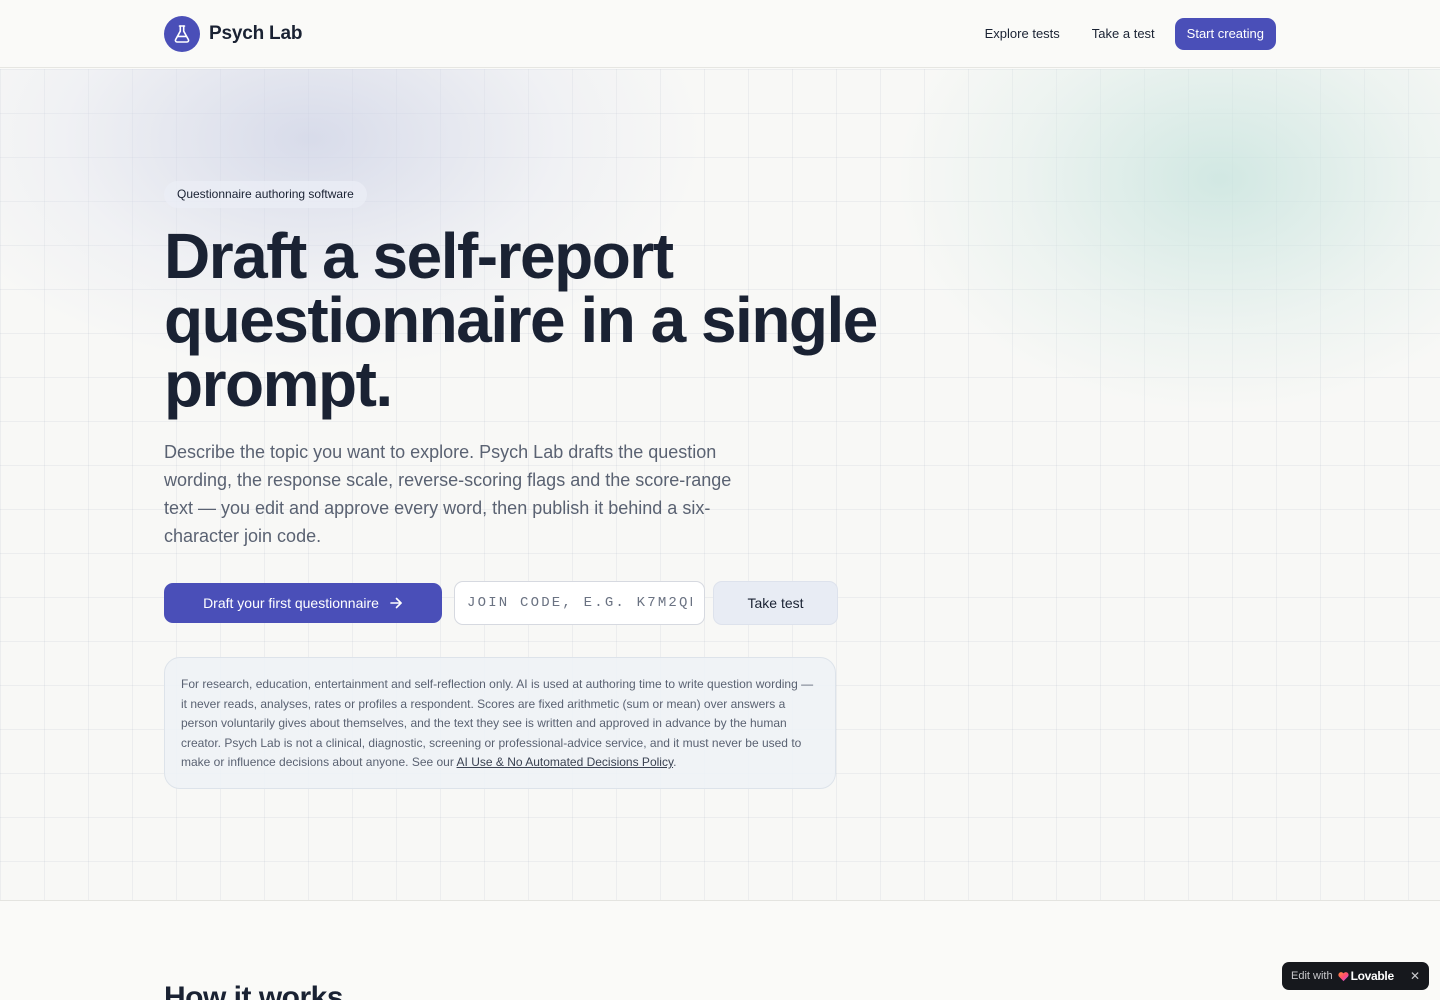 This screenshot has height=1000, width=1440. Describe the element at coordinates (720, 900) in the screenshot. I see `hero-divider` at that location.